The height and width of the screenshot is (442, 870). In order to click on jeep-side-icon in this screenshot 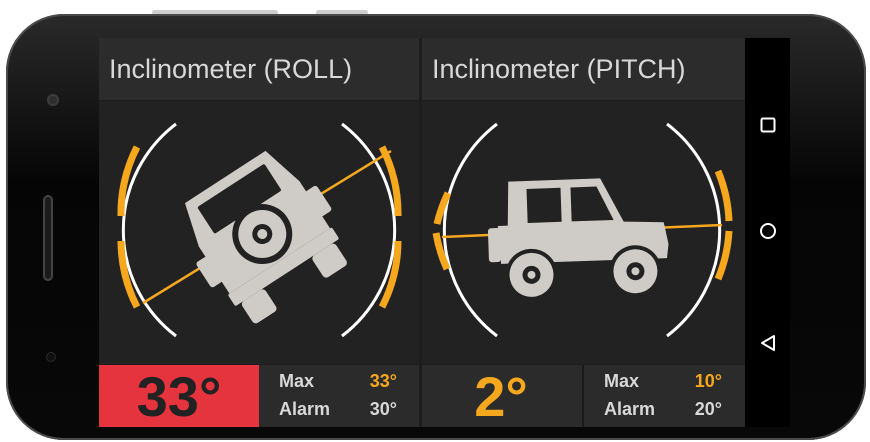, I will do `click(578, 239)`.